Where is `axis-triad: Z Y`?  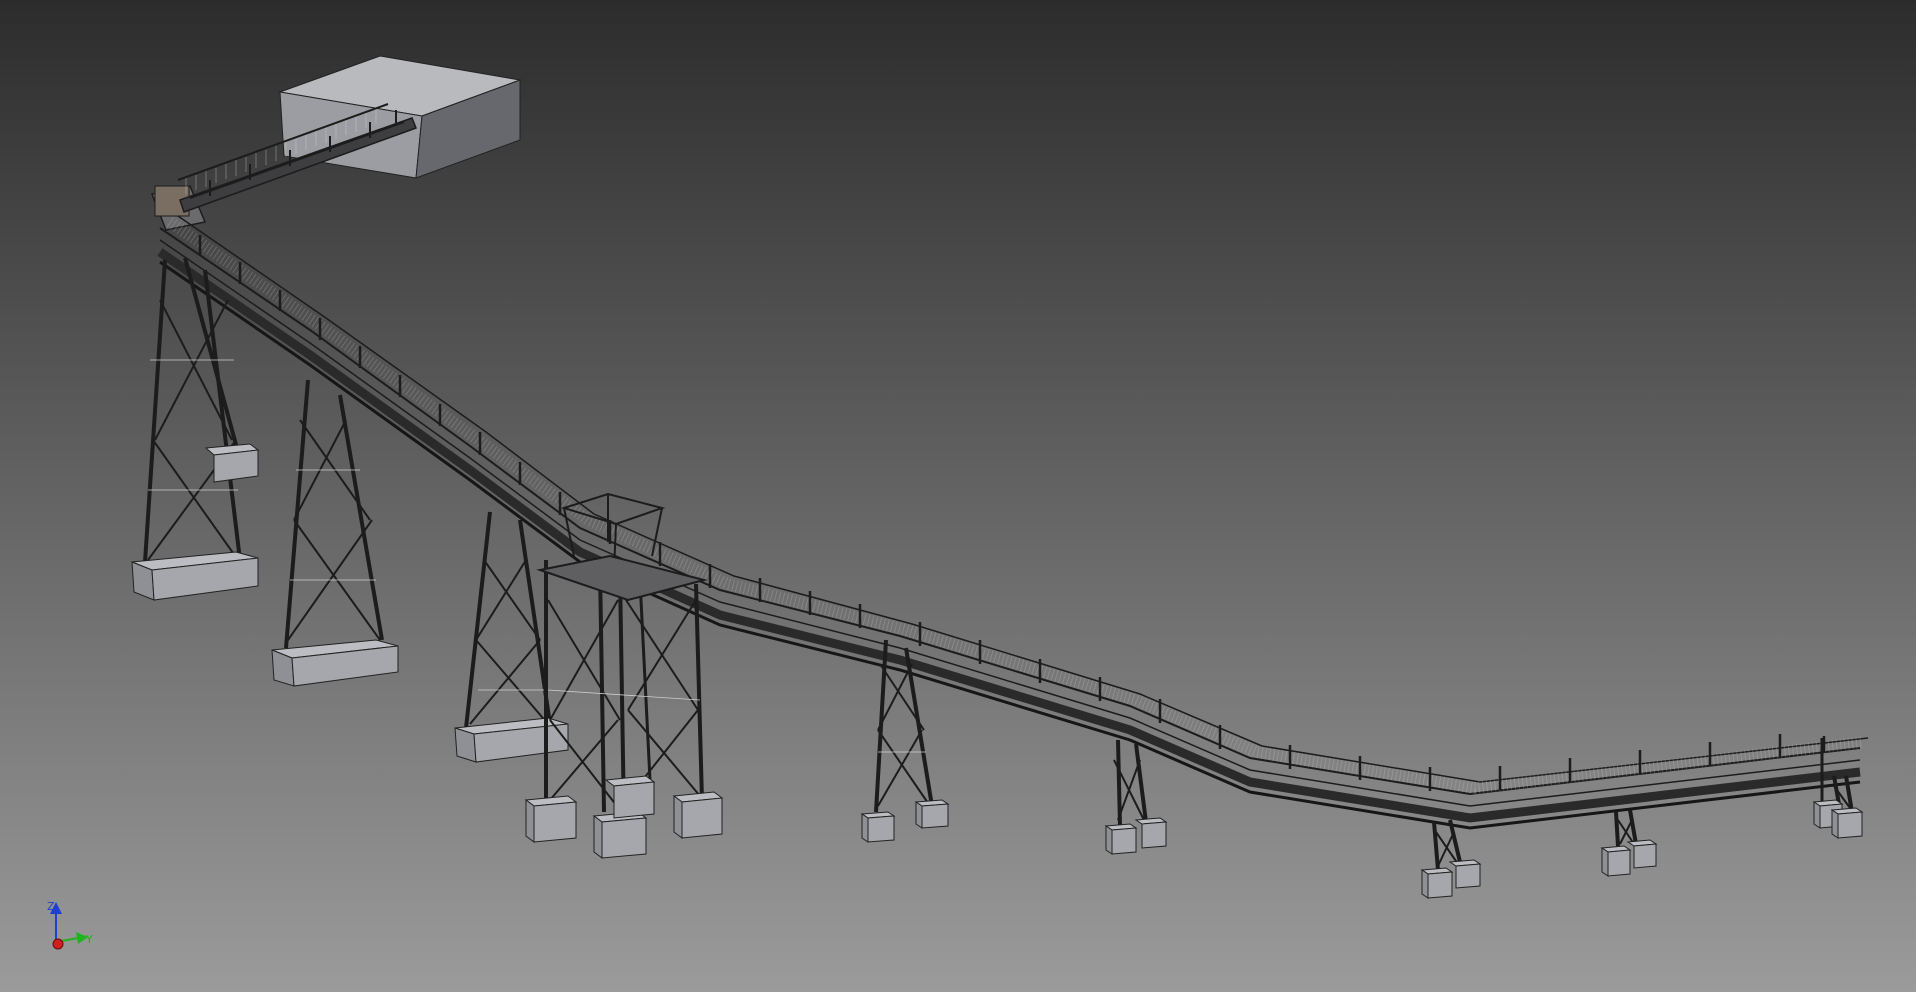
axis-triad: Z Y is located at coordinates (70, 925).